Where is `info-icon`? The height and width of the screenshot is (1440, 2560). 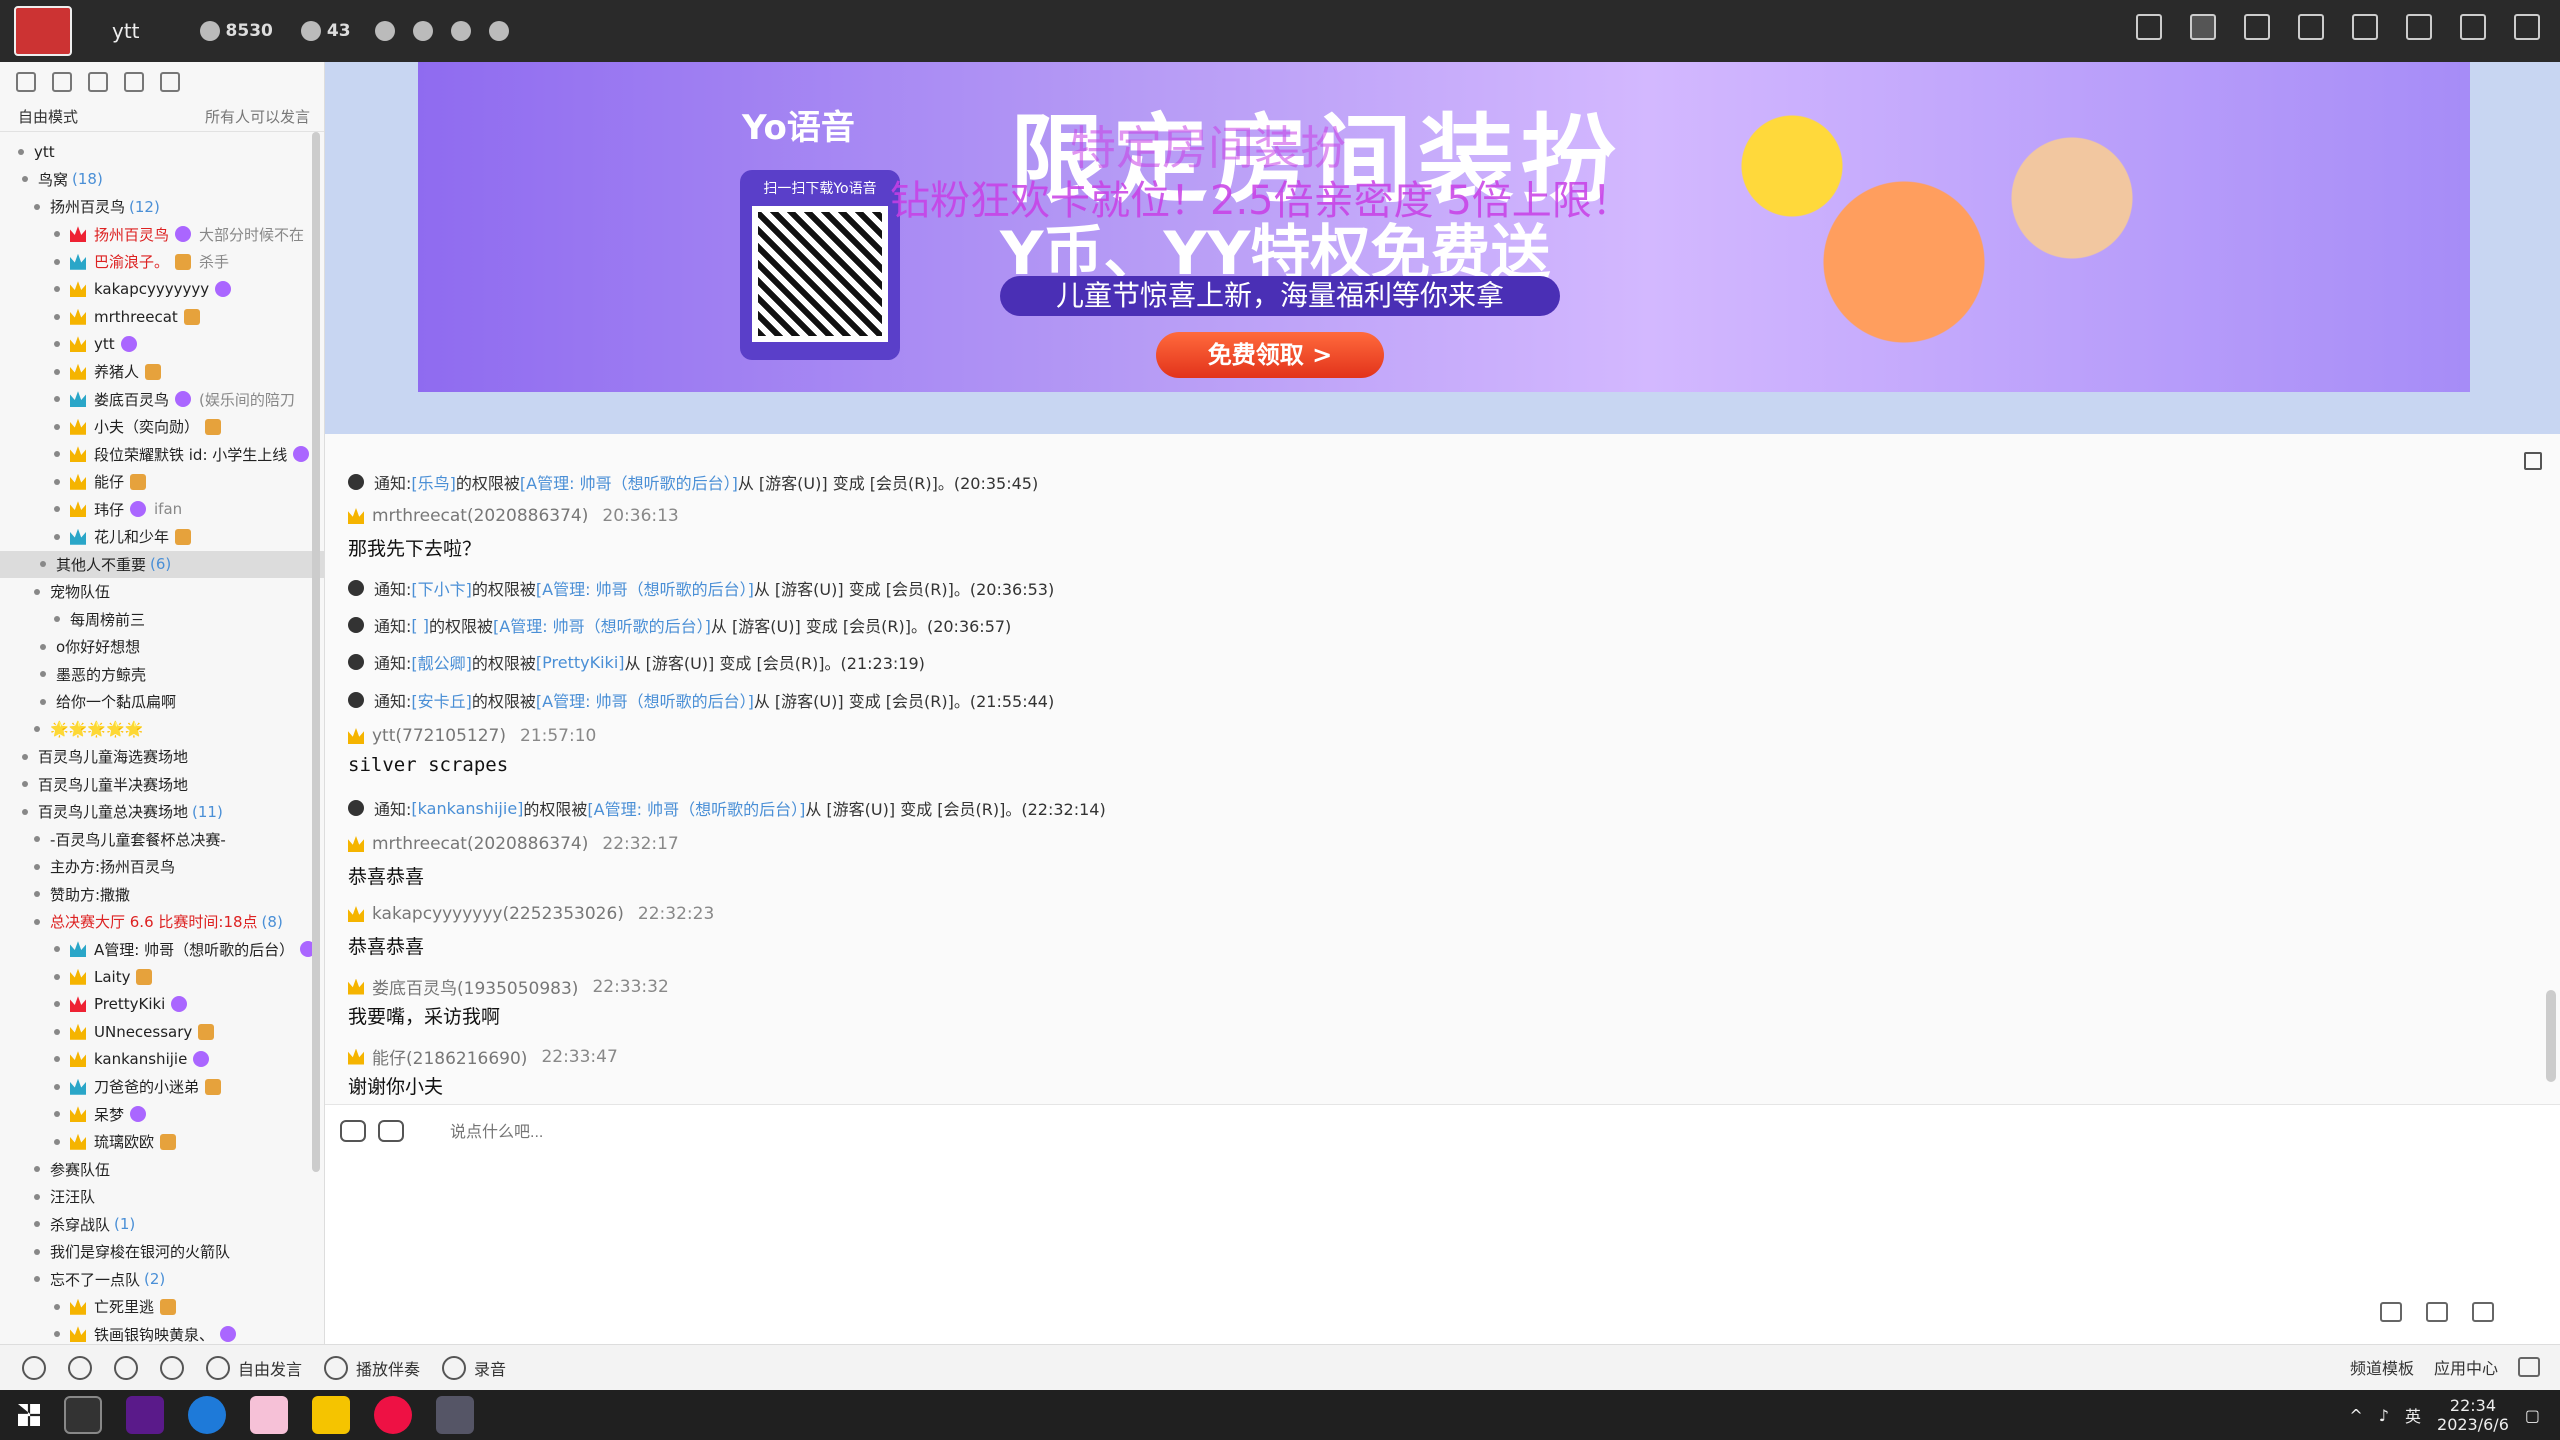 info-icon is located at coordinates (498, 31).